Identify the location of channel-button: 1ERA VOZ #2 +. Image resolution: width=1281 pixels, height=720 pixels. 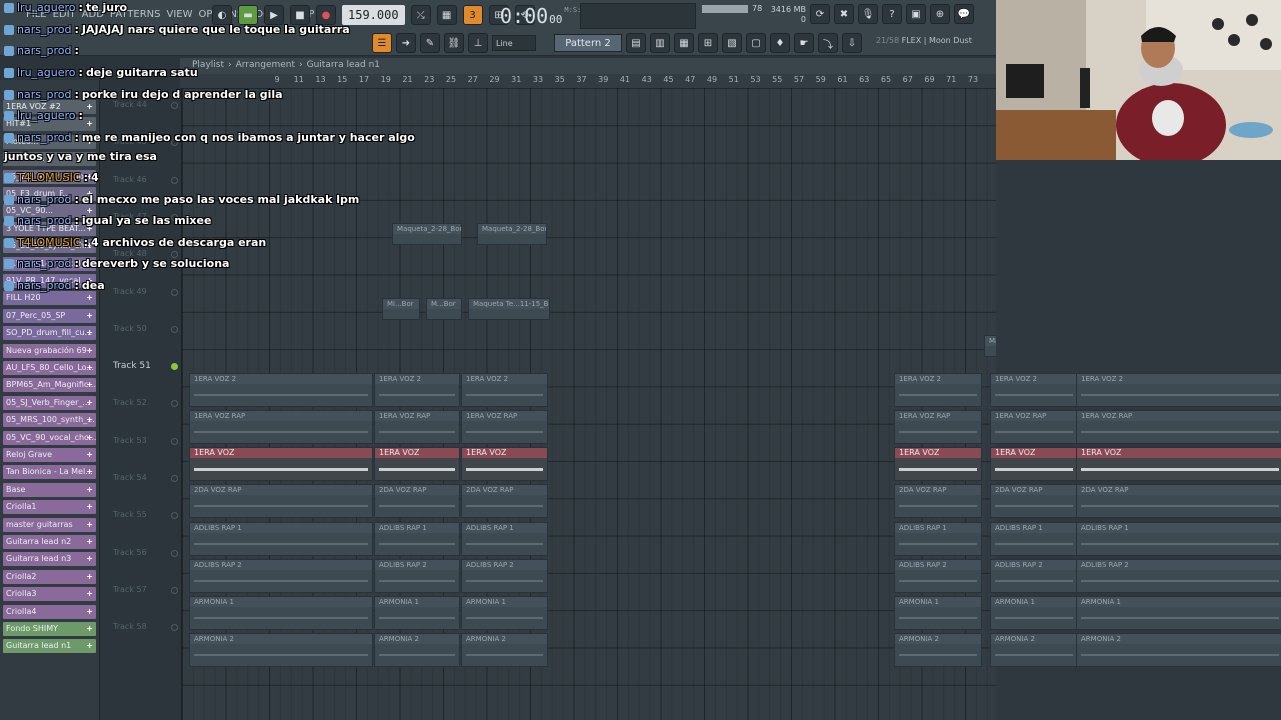
(49, 107).